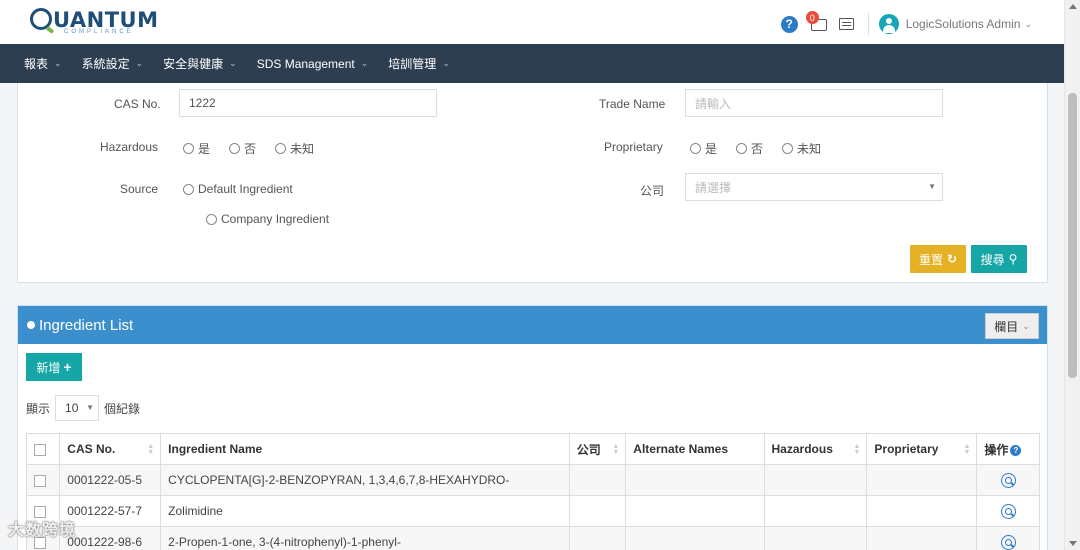 This screenshot has width=1080, height=550. Describe the element at coordinates (932, 186) in the screenshot. I see `dropdown-caret-icon: ▼` at that location.